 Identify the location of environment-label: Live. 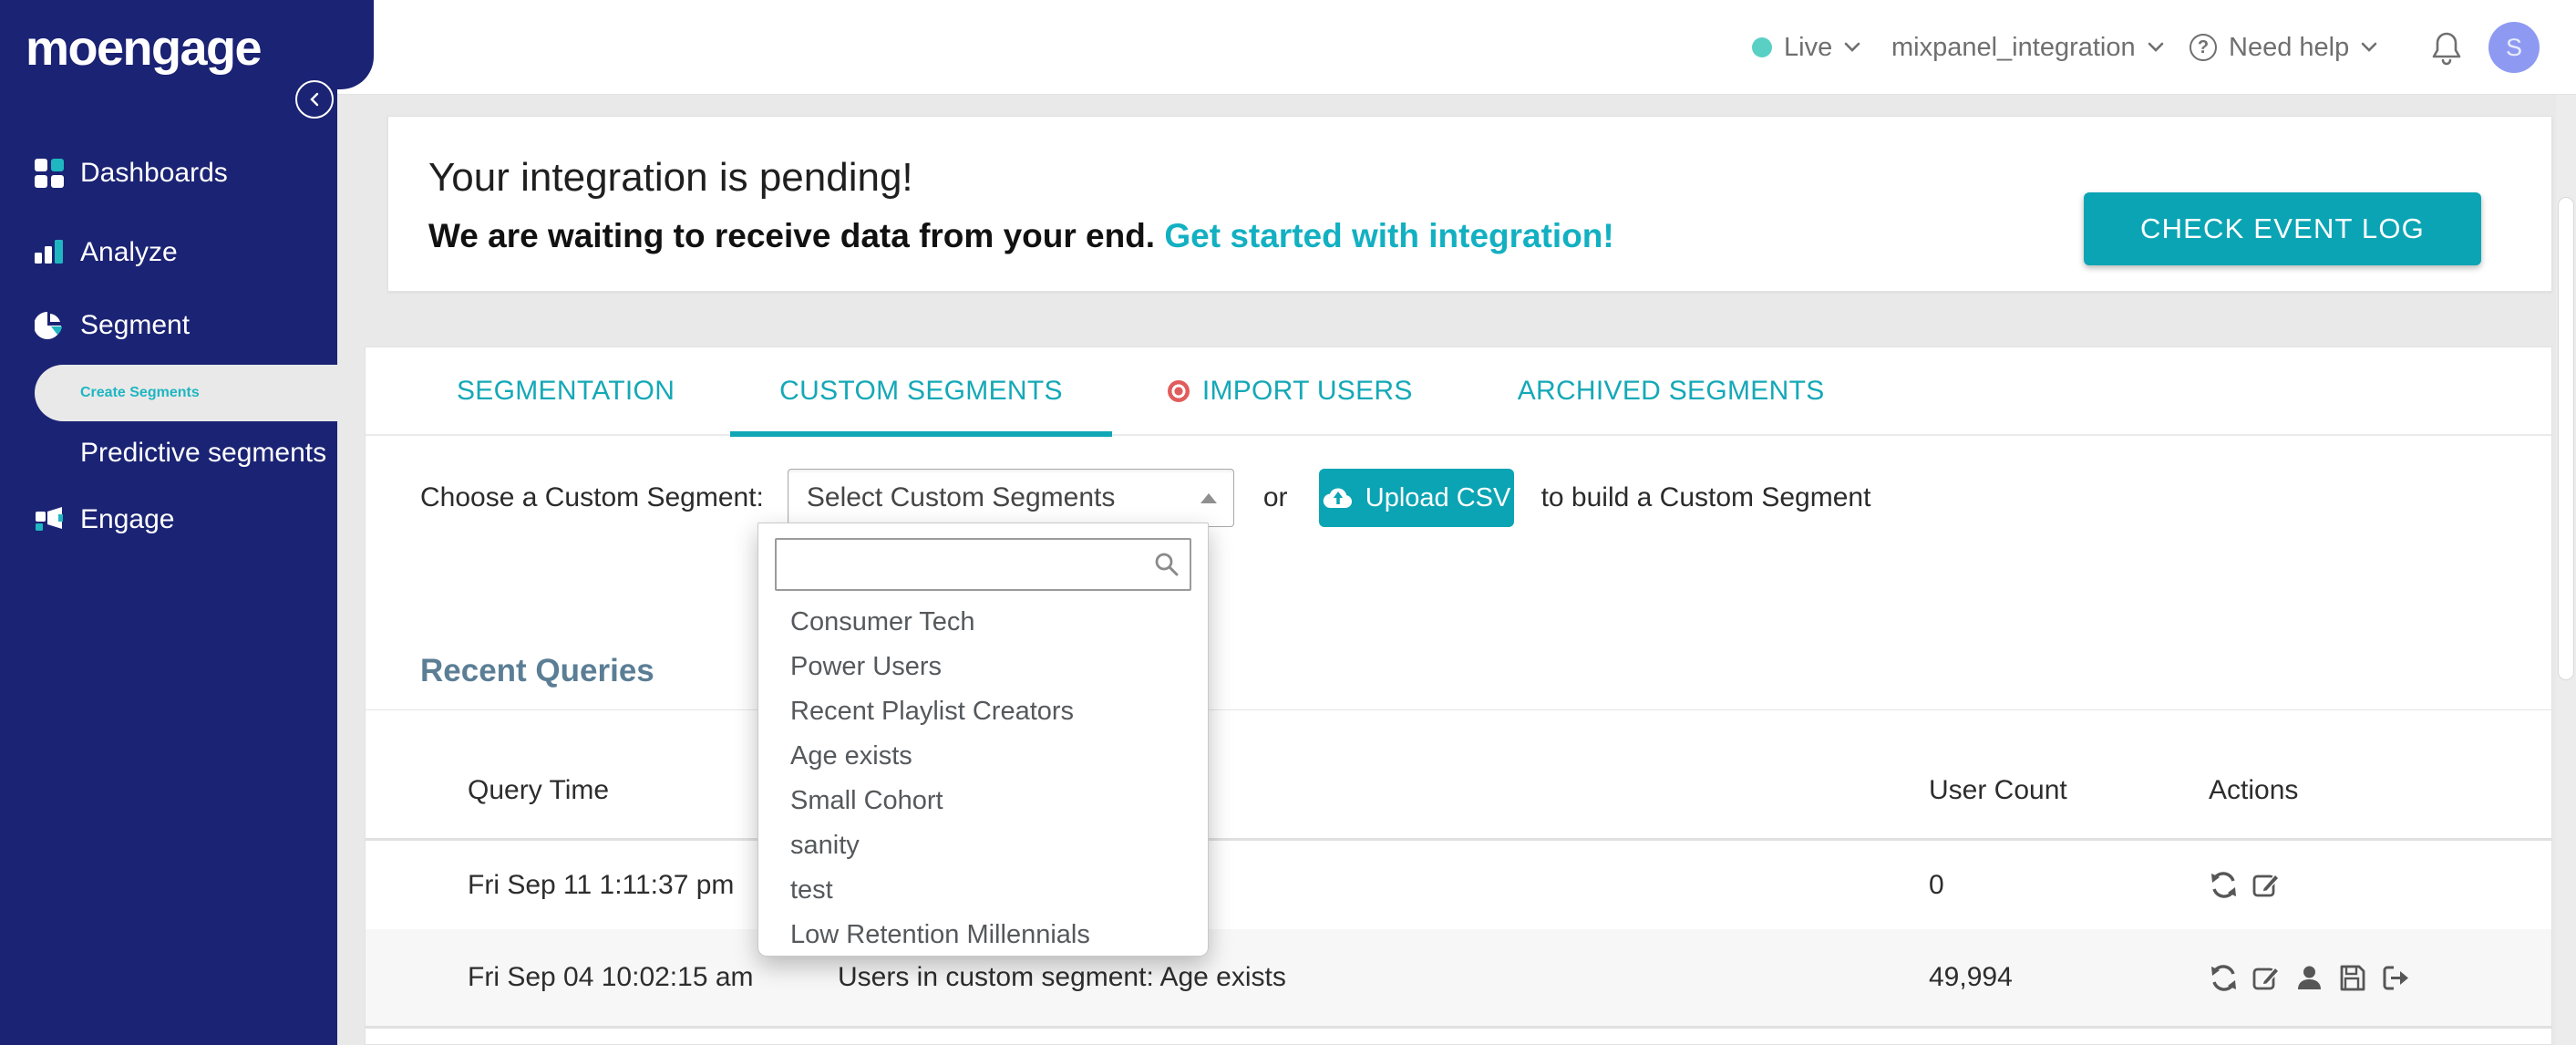
(1808, 47).